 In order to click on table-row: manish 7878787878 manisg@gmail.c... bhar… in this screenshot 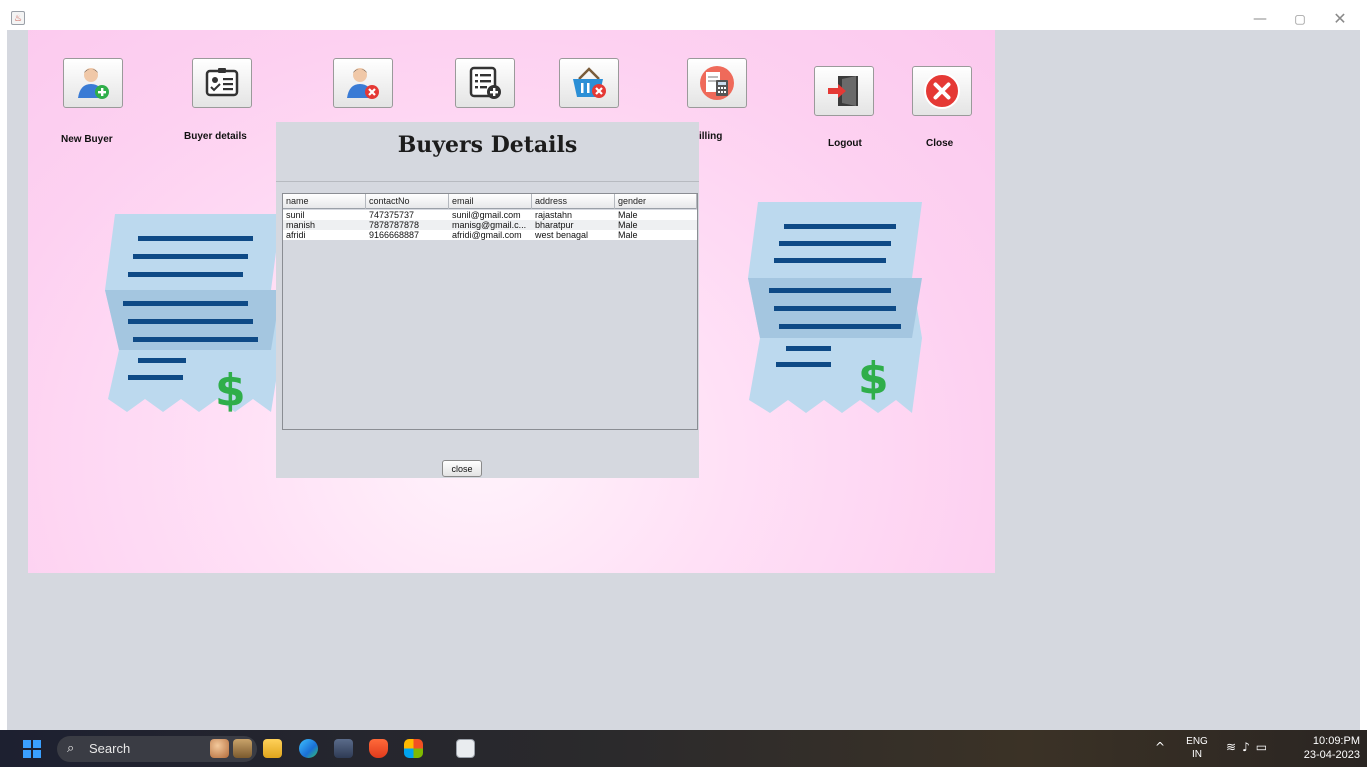, I will do `click(490, 225)`.